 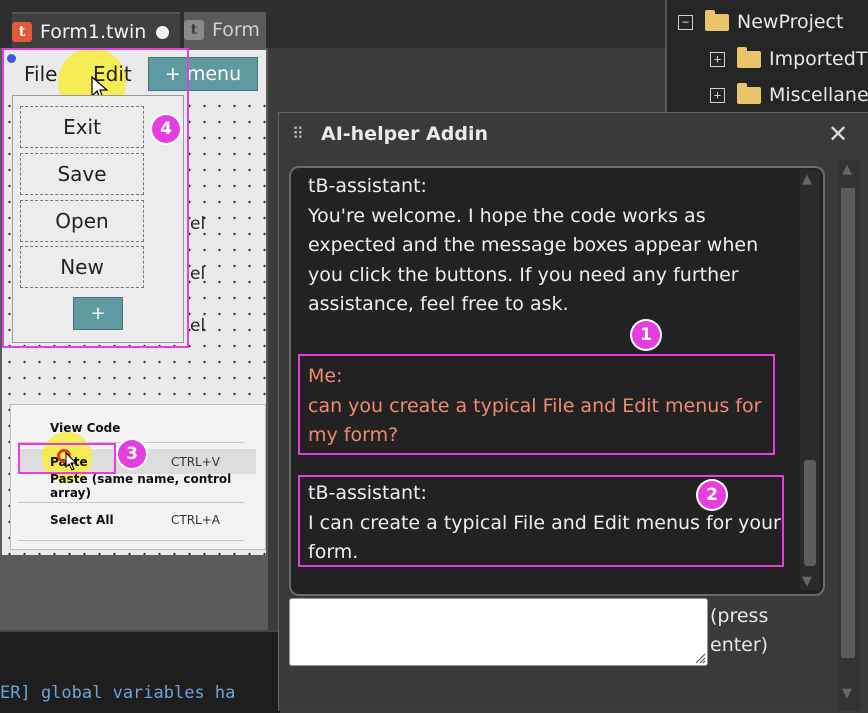 I want to click on message-line: form., so click(x=333, y=552).